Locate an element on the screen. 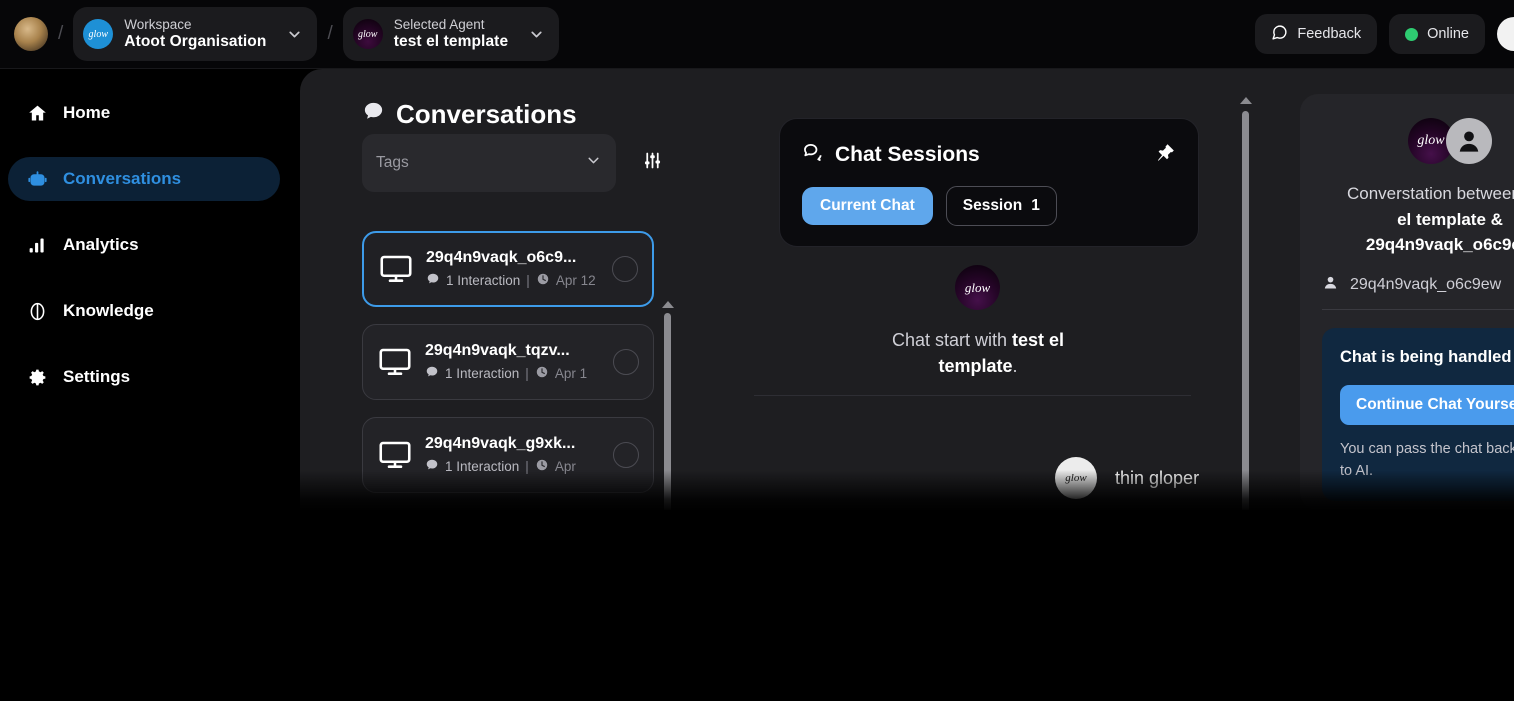 The image size is (1514, 701). page-title: Conversations is located at coordinates (469, 114).